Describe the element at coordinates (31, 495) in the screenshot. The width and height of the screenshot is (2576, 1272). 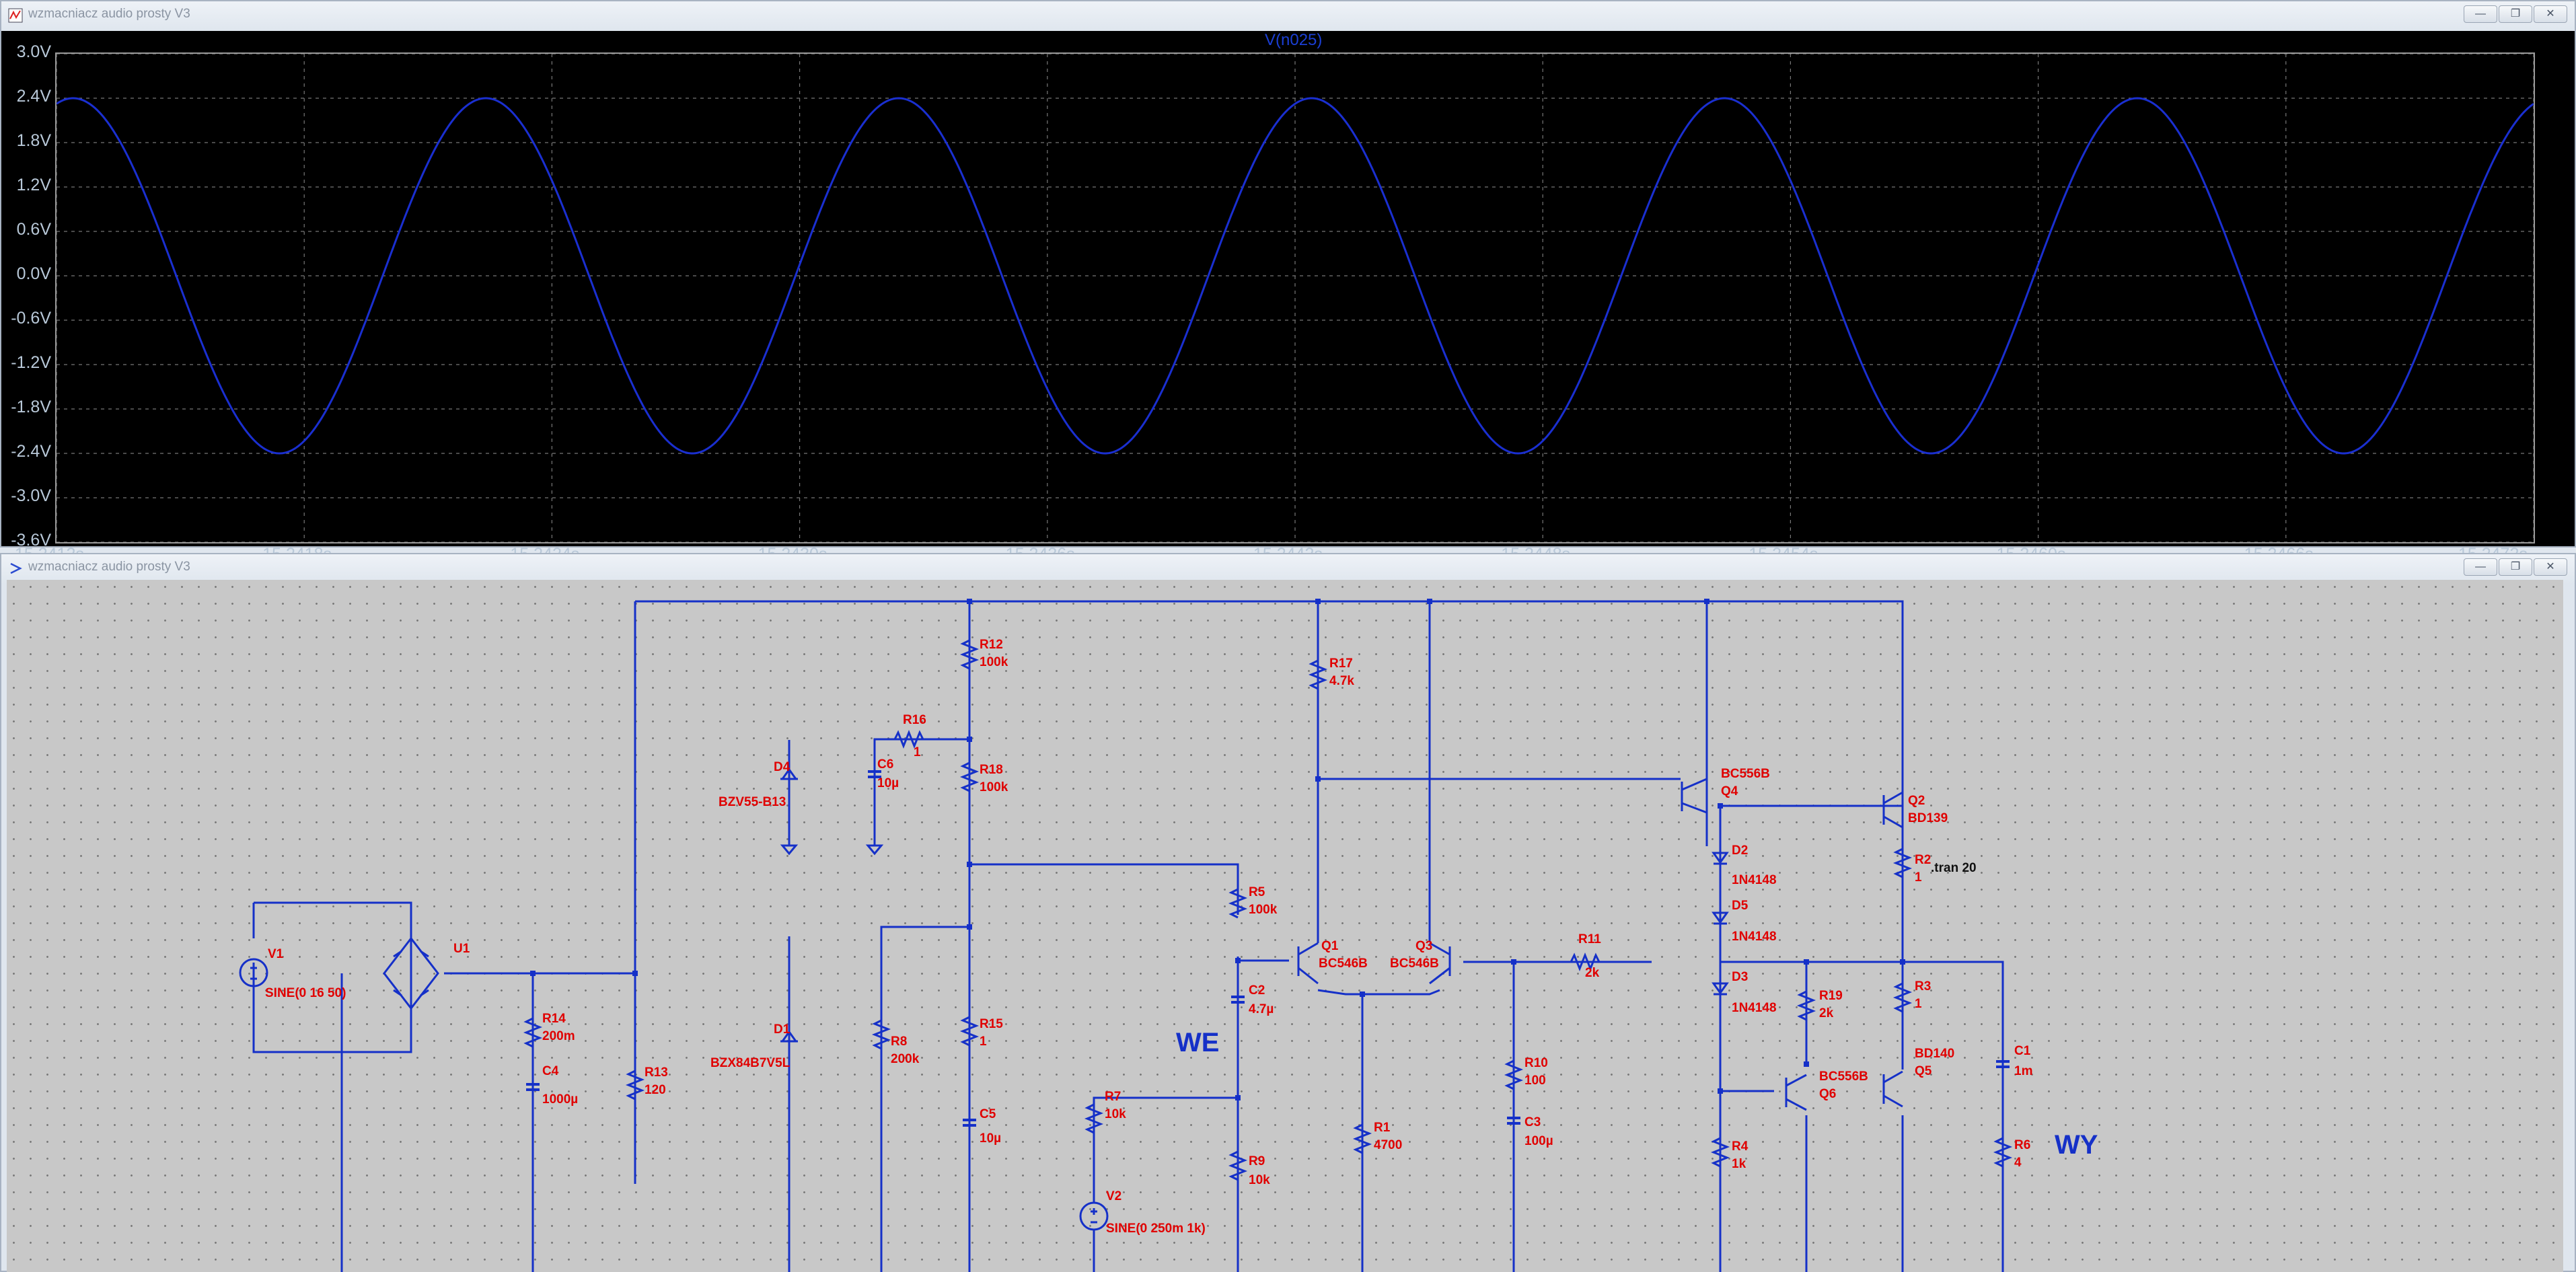
I see `y-tick-label: -3.0V` at that location.